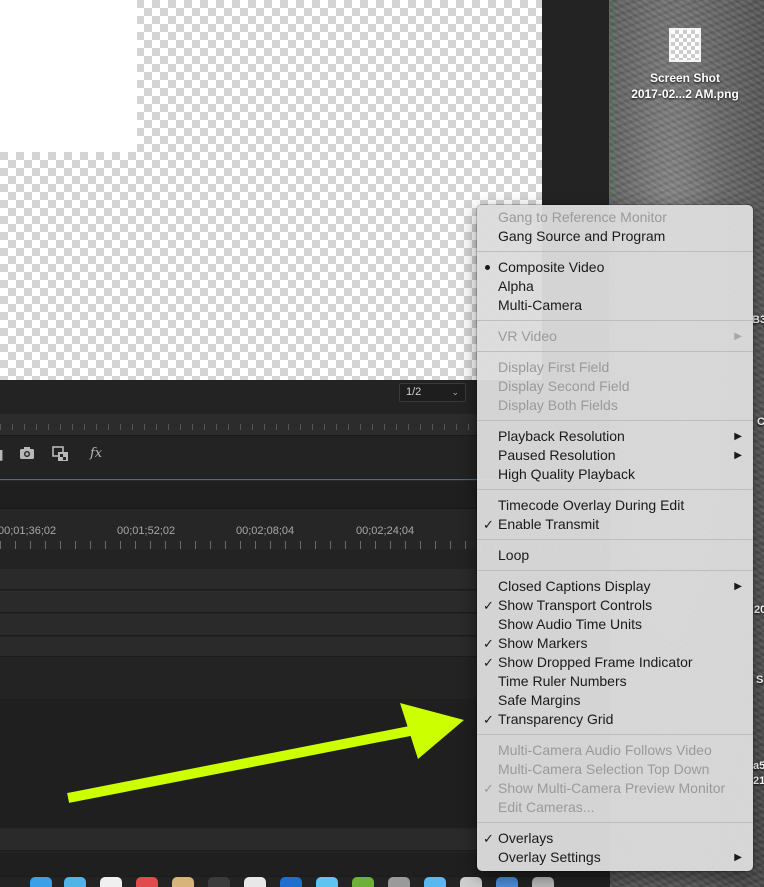 Image resolution: width=764 pixels, height=887 pixels. I want to click on menu-item-label: Gang to Reference Monitor, so click(582, 217).